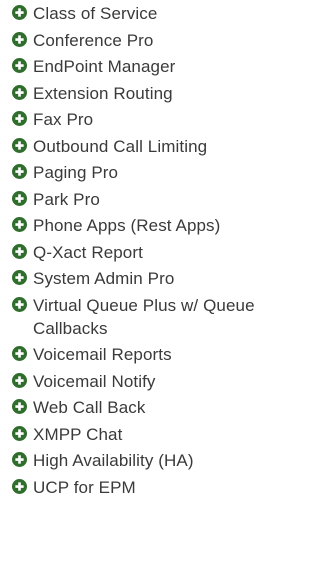  What do you see at coordinates (66, 199) in the screenshot?
I see `list-item-label: Park Pro` at bounding box center [66, 199].